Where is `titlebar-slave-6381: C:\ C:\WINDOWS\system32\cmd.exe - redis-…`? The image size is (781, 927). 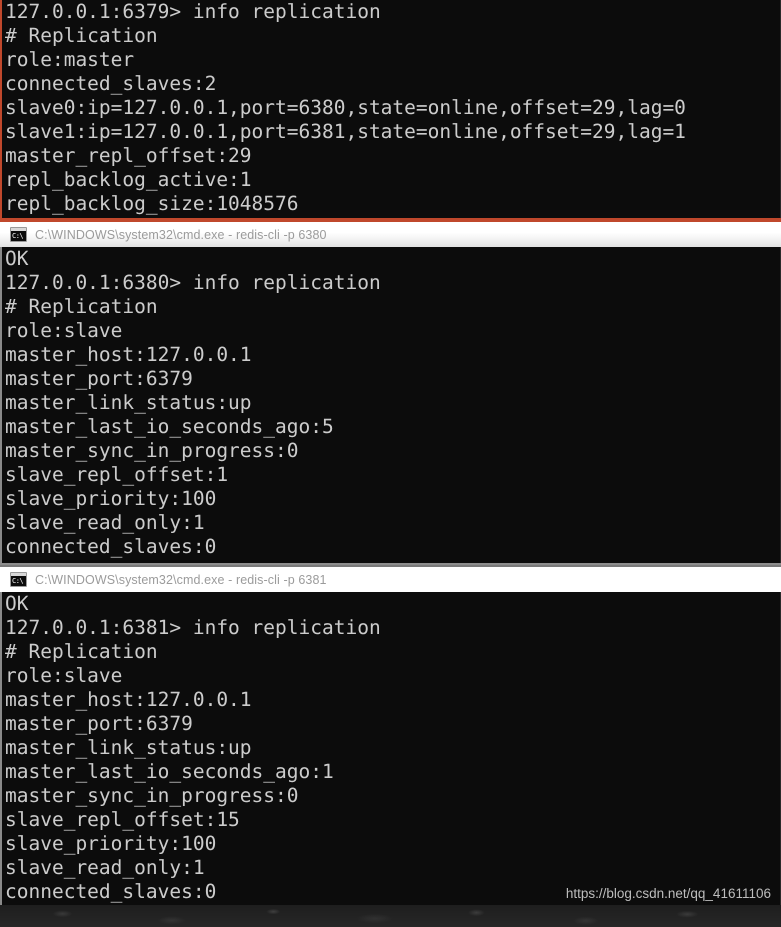 titlebar-slave-6381: C:\ C:\WINDOWS\system32\cmd.exe - redis-… is located at coordinates (390, 578).